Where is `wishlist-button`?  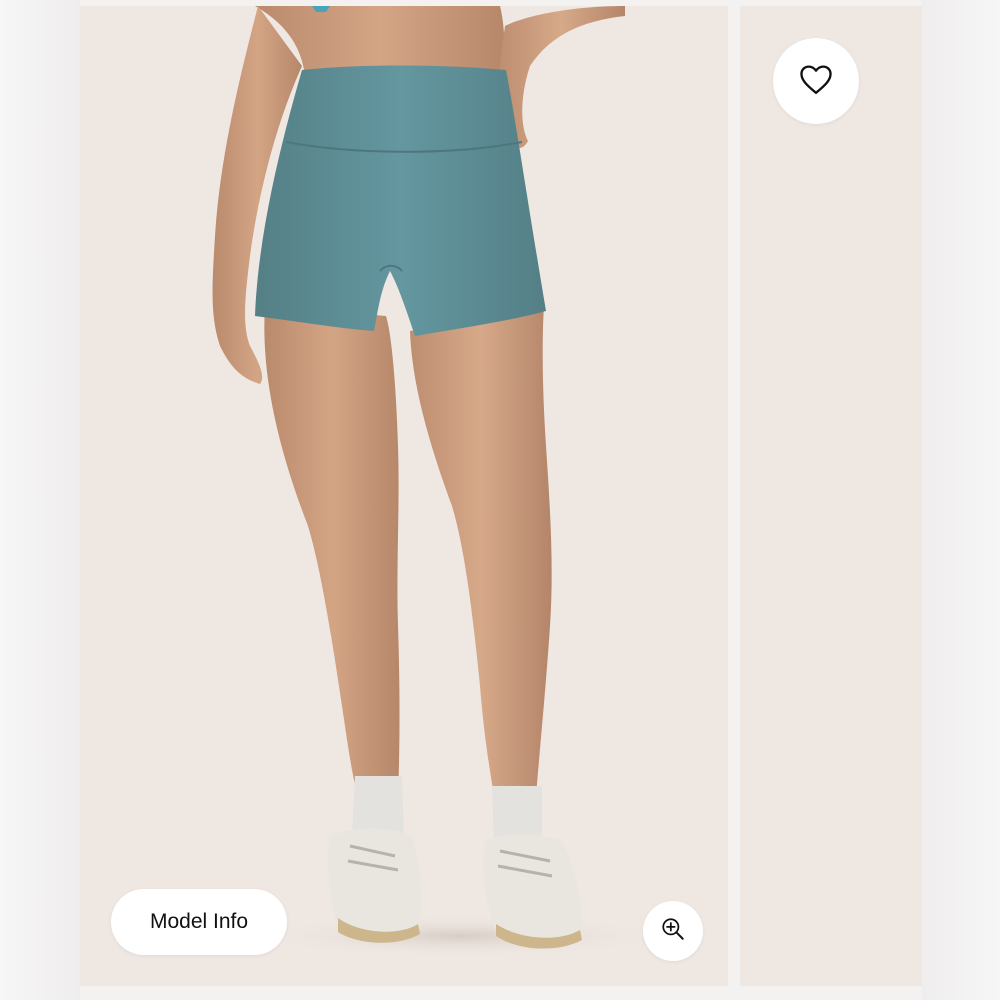
wishlist-button is located at coordinates (816, 81).